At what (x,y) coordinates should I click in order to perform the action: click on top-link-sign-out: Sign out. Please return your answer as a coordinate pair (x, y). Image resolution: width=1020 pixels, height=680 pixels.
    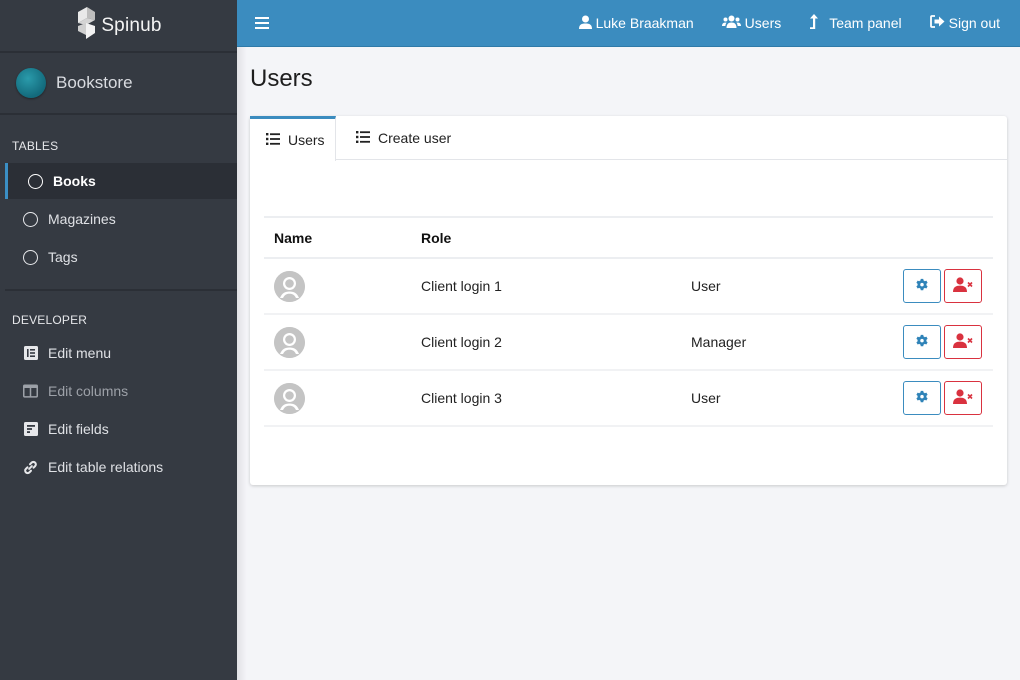
    Looking at the image, I should click on (964, 23).